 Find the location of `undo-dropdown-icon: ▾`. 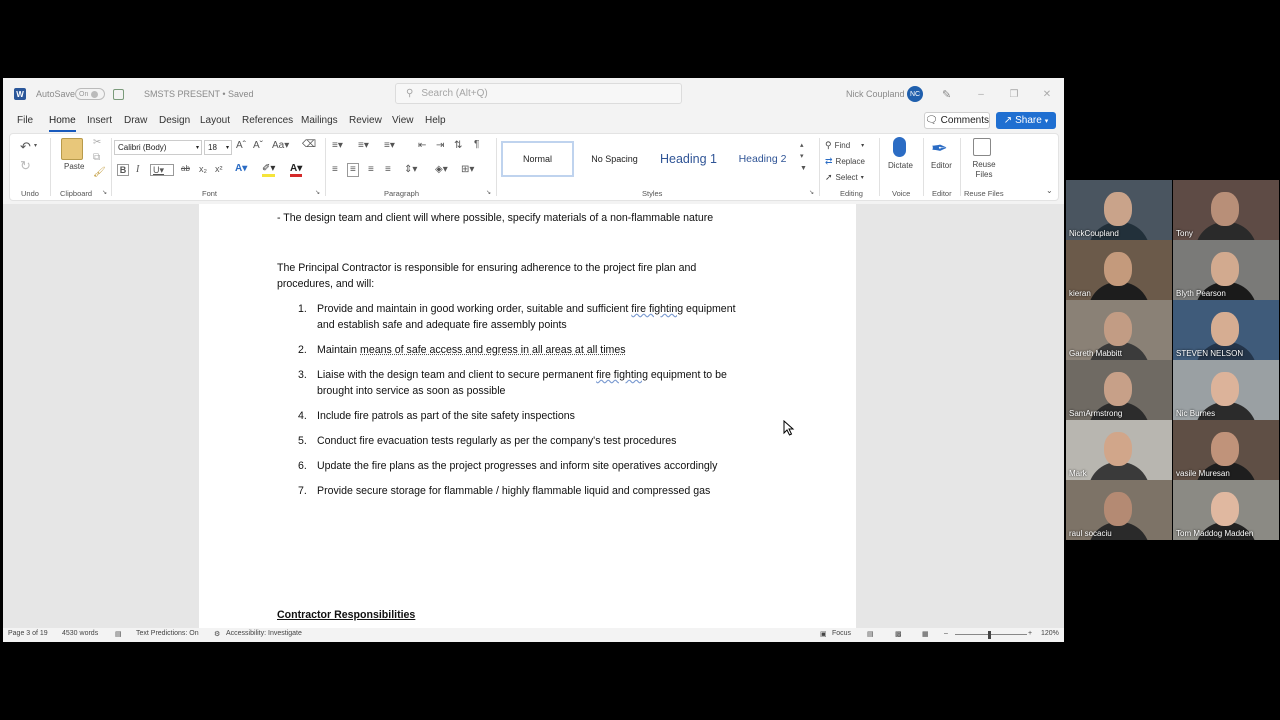

undo-dropdown-icon: ▾ is located at coordinates (35, 146).